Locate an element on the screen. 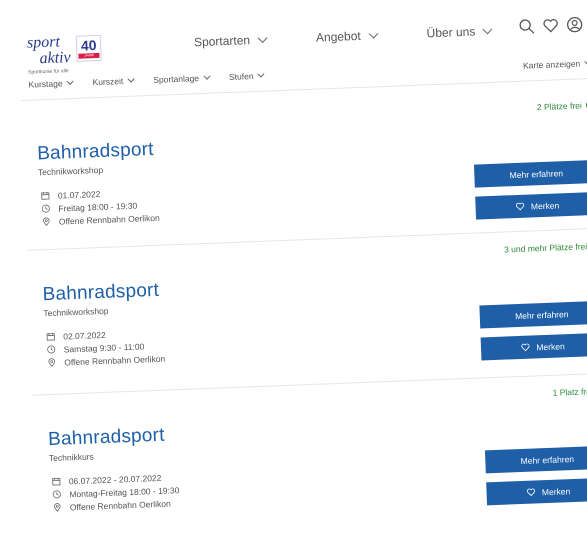 This screenshot has width=587, height=548. nav-sportarten: Sportarten is located at coordinates (229, 41).